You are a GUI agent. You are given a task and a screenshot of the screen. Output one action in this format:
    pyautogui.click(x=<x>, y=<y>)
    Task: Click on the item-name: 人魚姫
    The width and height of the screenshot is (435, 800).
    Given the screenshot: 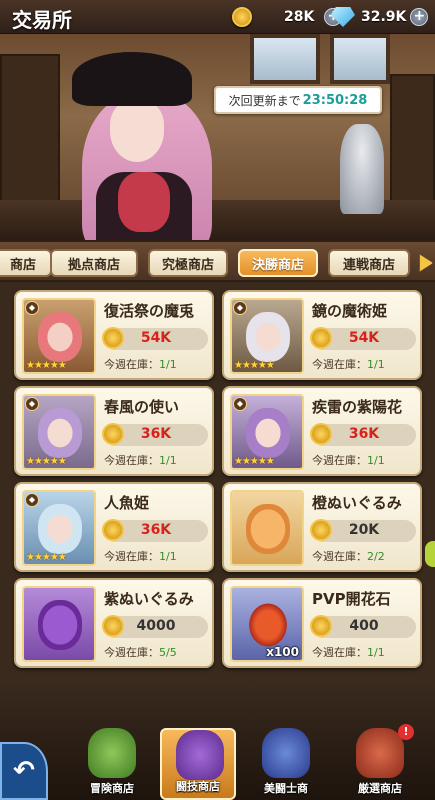 What is the action you would take?
    pyautogui.click(x=127, y=503)
    